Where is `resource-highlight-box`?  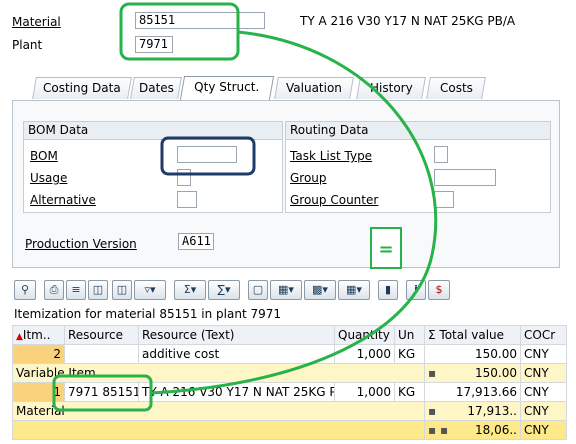 resource-highlight-box is located at coordinates (102, 393).